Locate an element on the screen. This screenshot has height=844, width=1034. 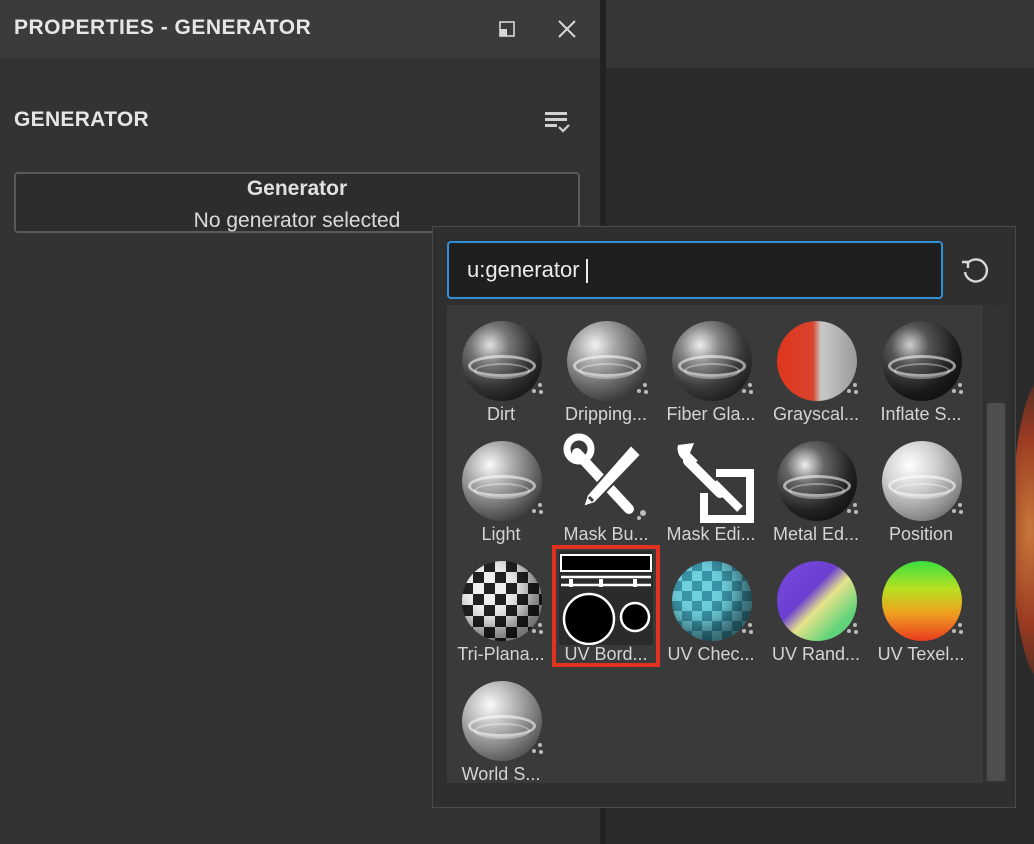
generator-tile-light: Light is located at coordinates (501, 486).